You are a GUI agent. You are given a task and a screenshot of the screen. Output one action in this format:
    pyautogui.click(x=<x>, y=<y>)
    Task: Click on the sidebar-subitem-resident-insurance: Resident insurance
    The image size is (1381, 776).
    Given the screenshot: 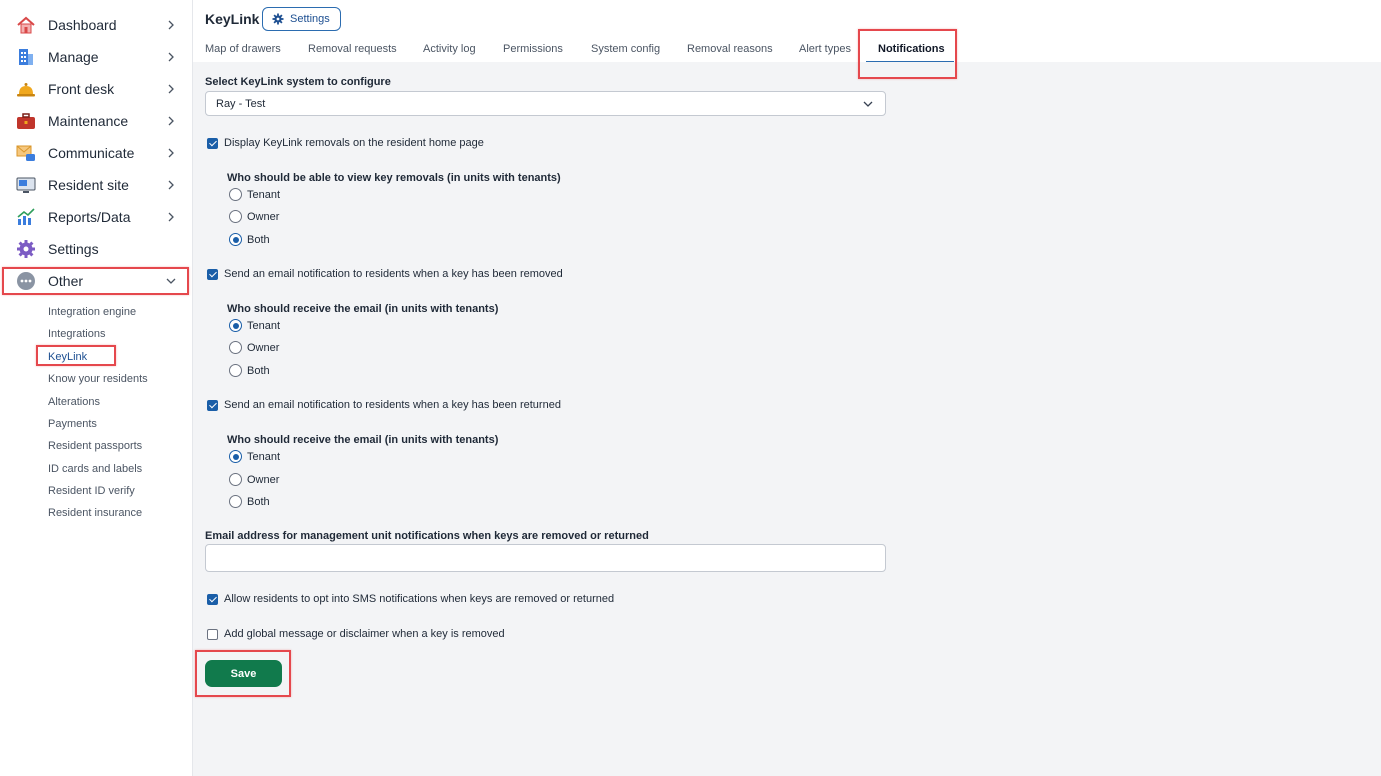 What is the action you would take?
    pyautogui.click(x=95, y=513)
    